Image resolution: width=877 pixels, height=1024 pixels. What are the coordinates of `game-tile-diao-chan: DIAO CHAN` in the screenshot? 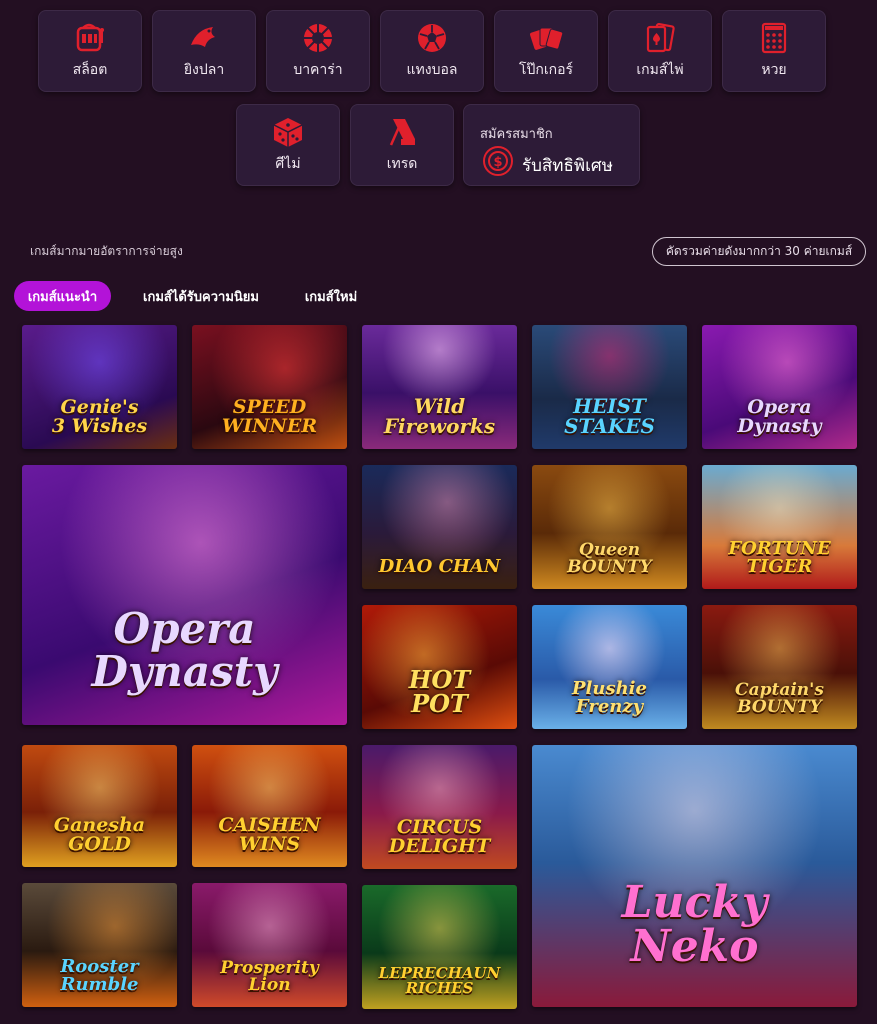 It's located at (439, 527).